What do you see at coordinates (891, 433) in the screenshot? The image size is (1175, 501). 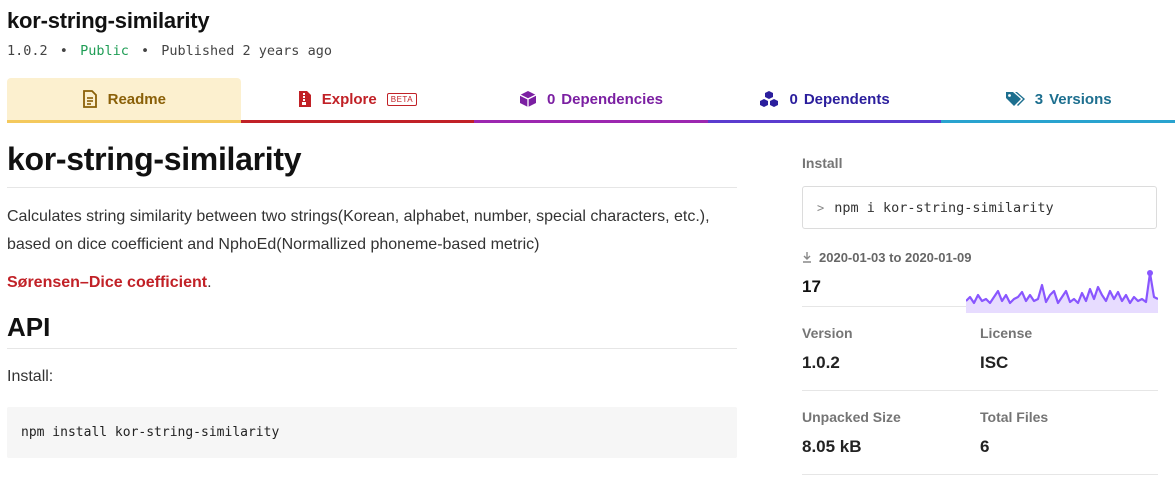 I see `stat-unpacked-size: Unpacked Size 8.05 kB` at bounding box center [891, 433].